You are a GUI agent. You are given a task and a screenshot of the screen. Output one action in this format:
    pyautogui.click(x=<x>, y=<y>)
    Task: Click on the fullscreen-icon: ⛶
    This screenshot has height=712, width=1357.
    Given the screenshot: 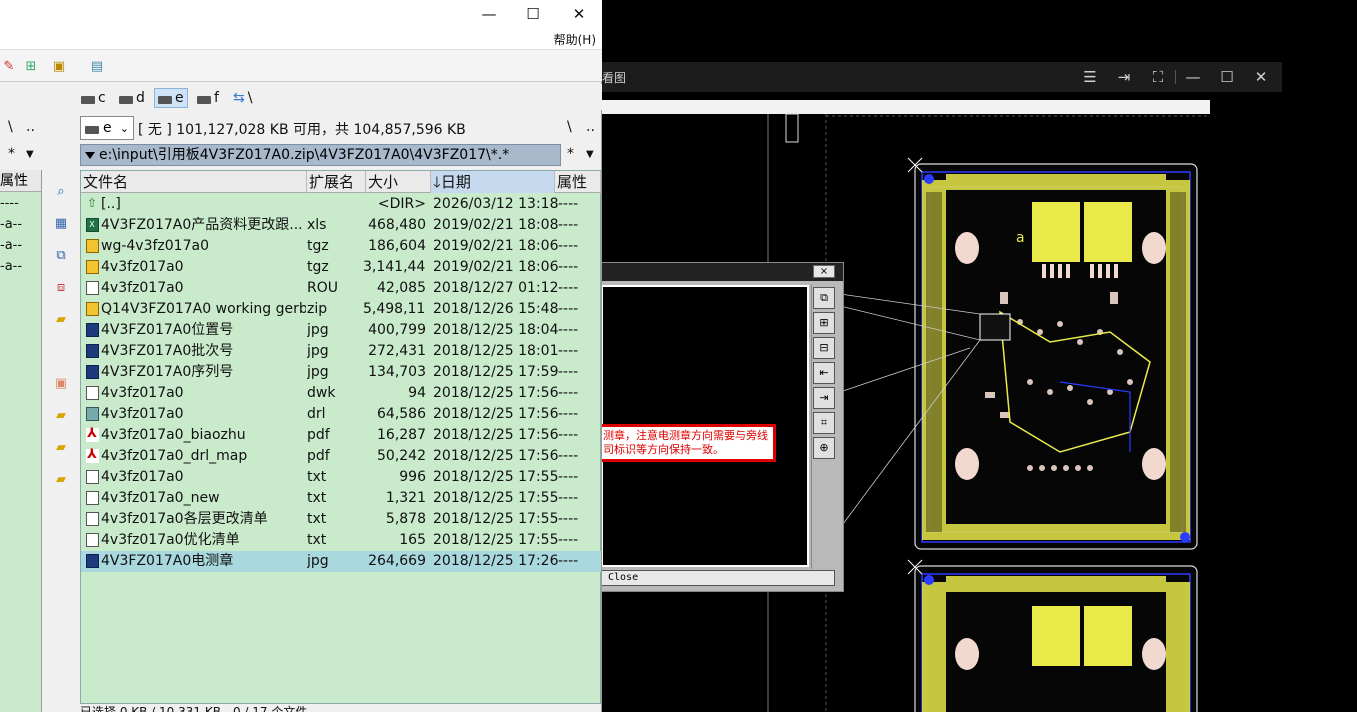 What is the action you would take?
    pyautogui.click(x=1158, y=77)
    